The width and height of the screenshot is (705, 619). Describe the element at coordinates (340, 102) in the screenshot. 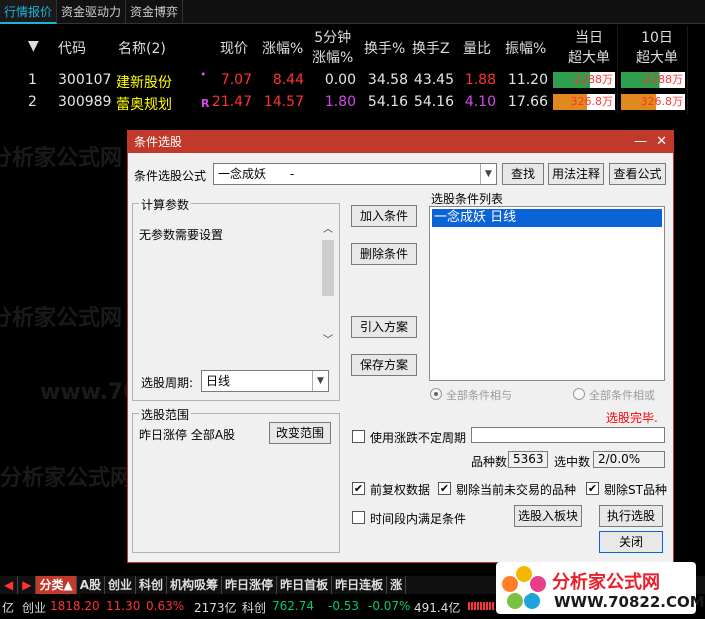

I see `five-min-change: 1.80` at that location.